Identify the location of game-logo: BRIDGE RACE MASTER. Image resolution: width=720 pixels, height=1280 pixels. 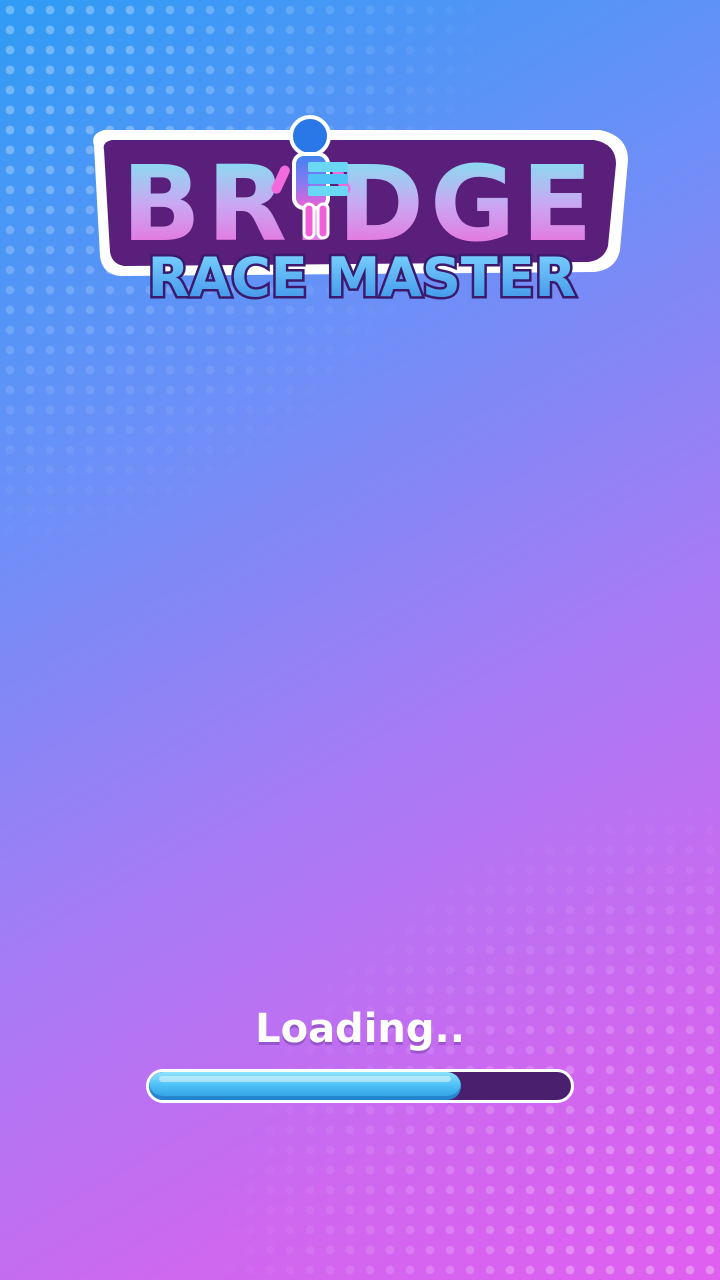
(360, 210).